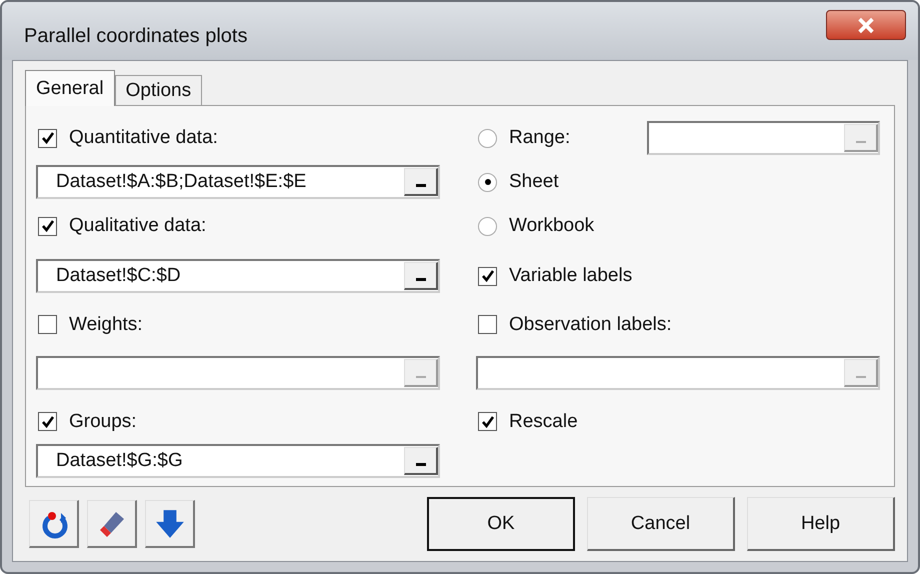 Image resolution: width=920 pixels, height=574 pixels. Describe the element at coordinates (118, 276) in the screenshot. I see `field-value: Dataset!$C:$D` at that location.